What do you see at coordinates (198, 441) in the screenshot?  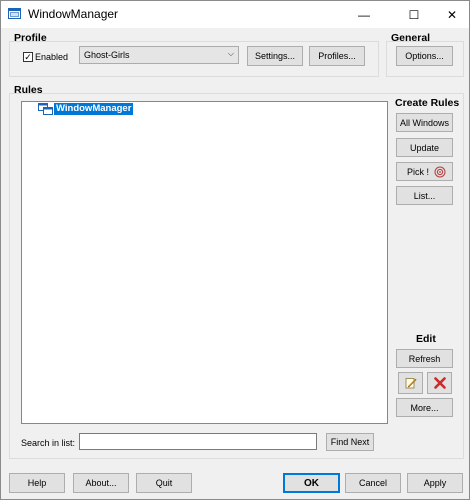 I see `search-input` at bounding box center [198, 441].